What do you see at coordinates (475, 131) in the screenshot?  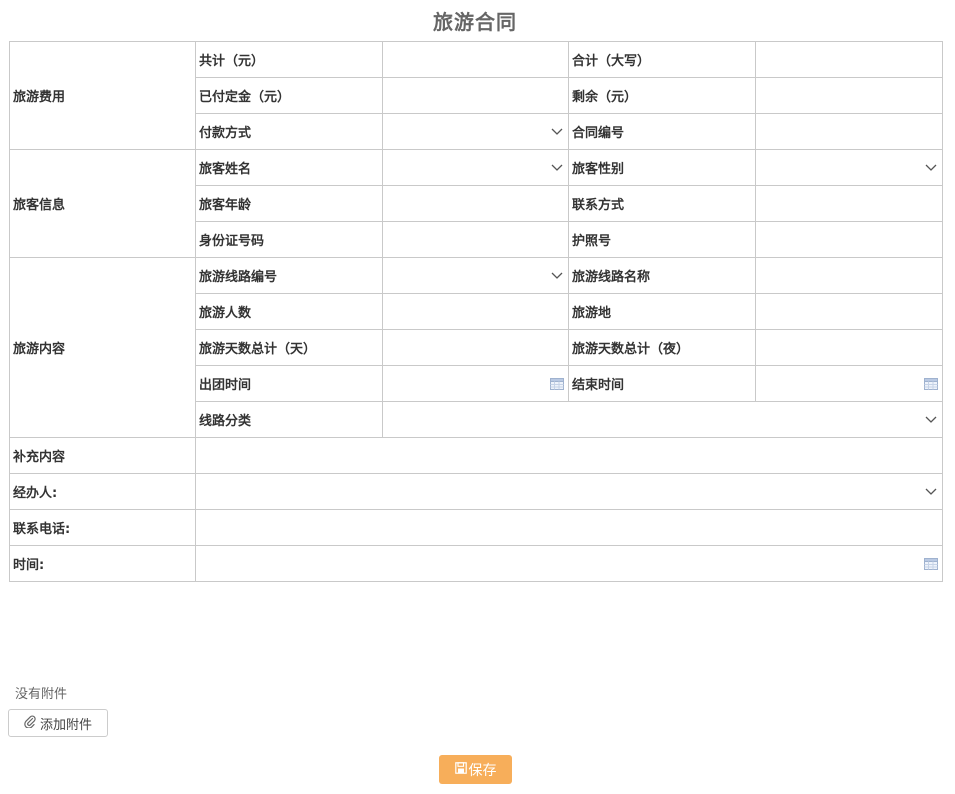 I see `payment-method-select` at bounding box center [475, 131].